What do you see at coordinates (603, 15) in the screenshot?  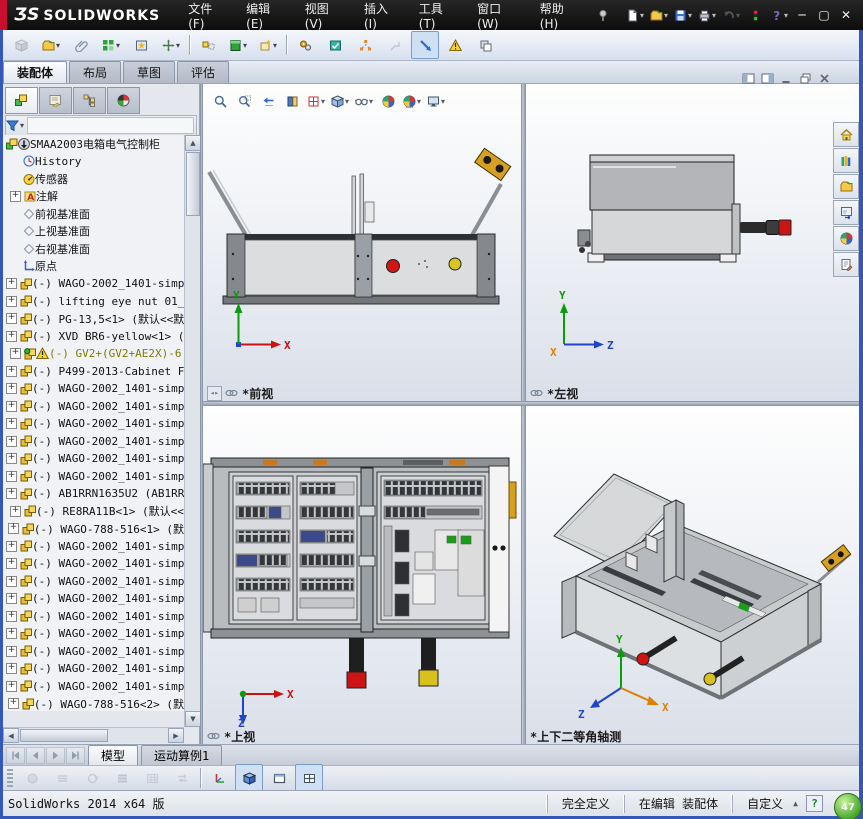 I see `pin-menu-button` at bounding box center [603, 15].